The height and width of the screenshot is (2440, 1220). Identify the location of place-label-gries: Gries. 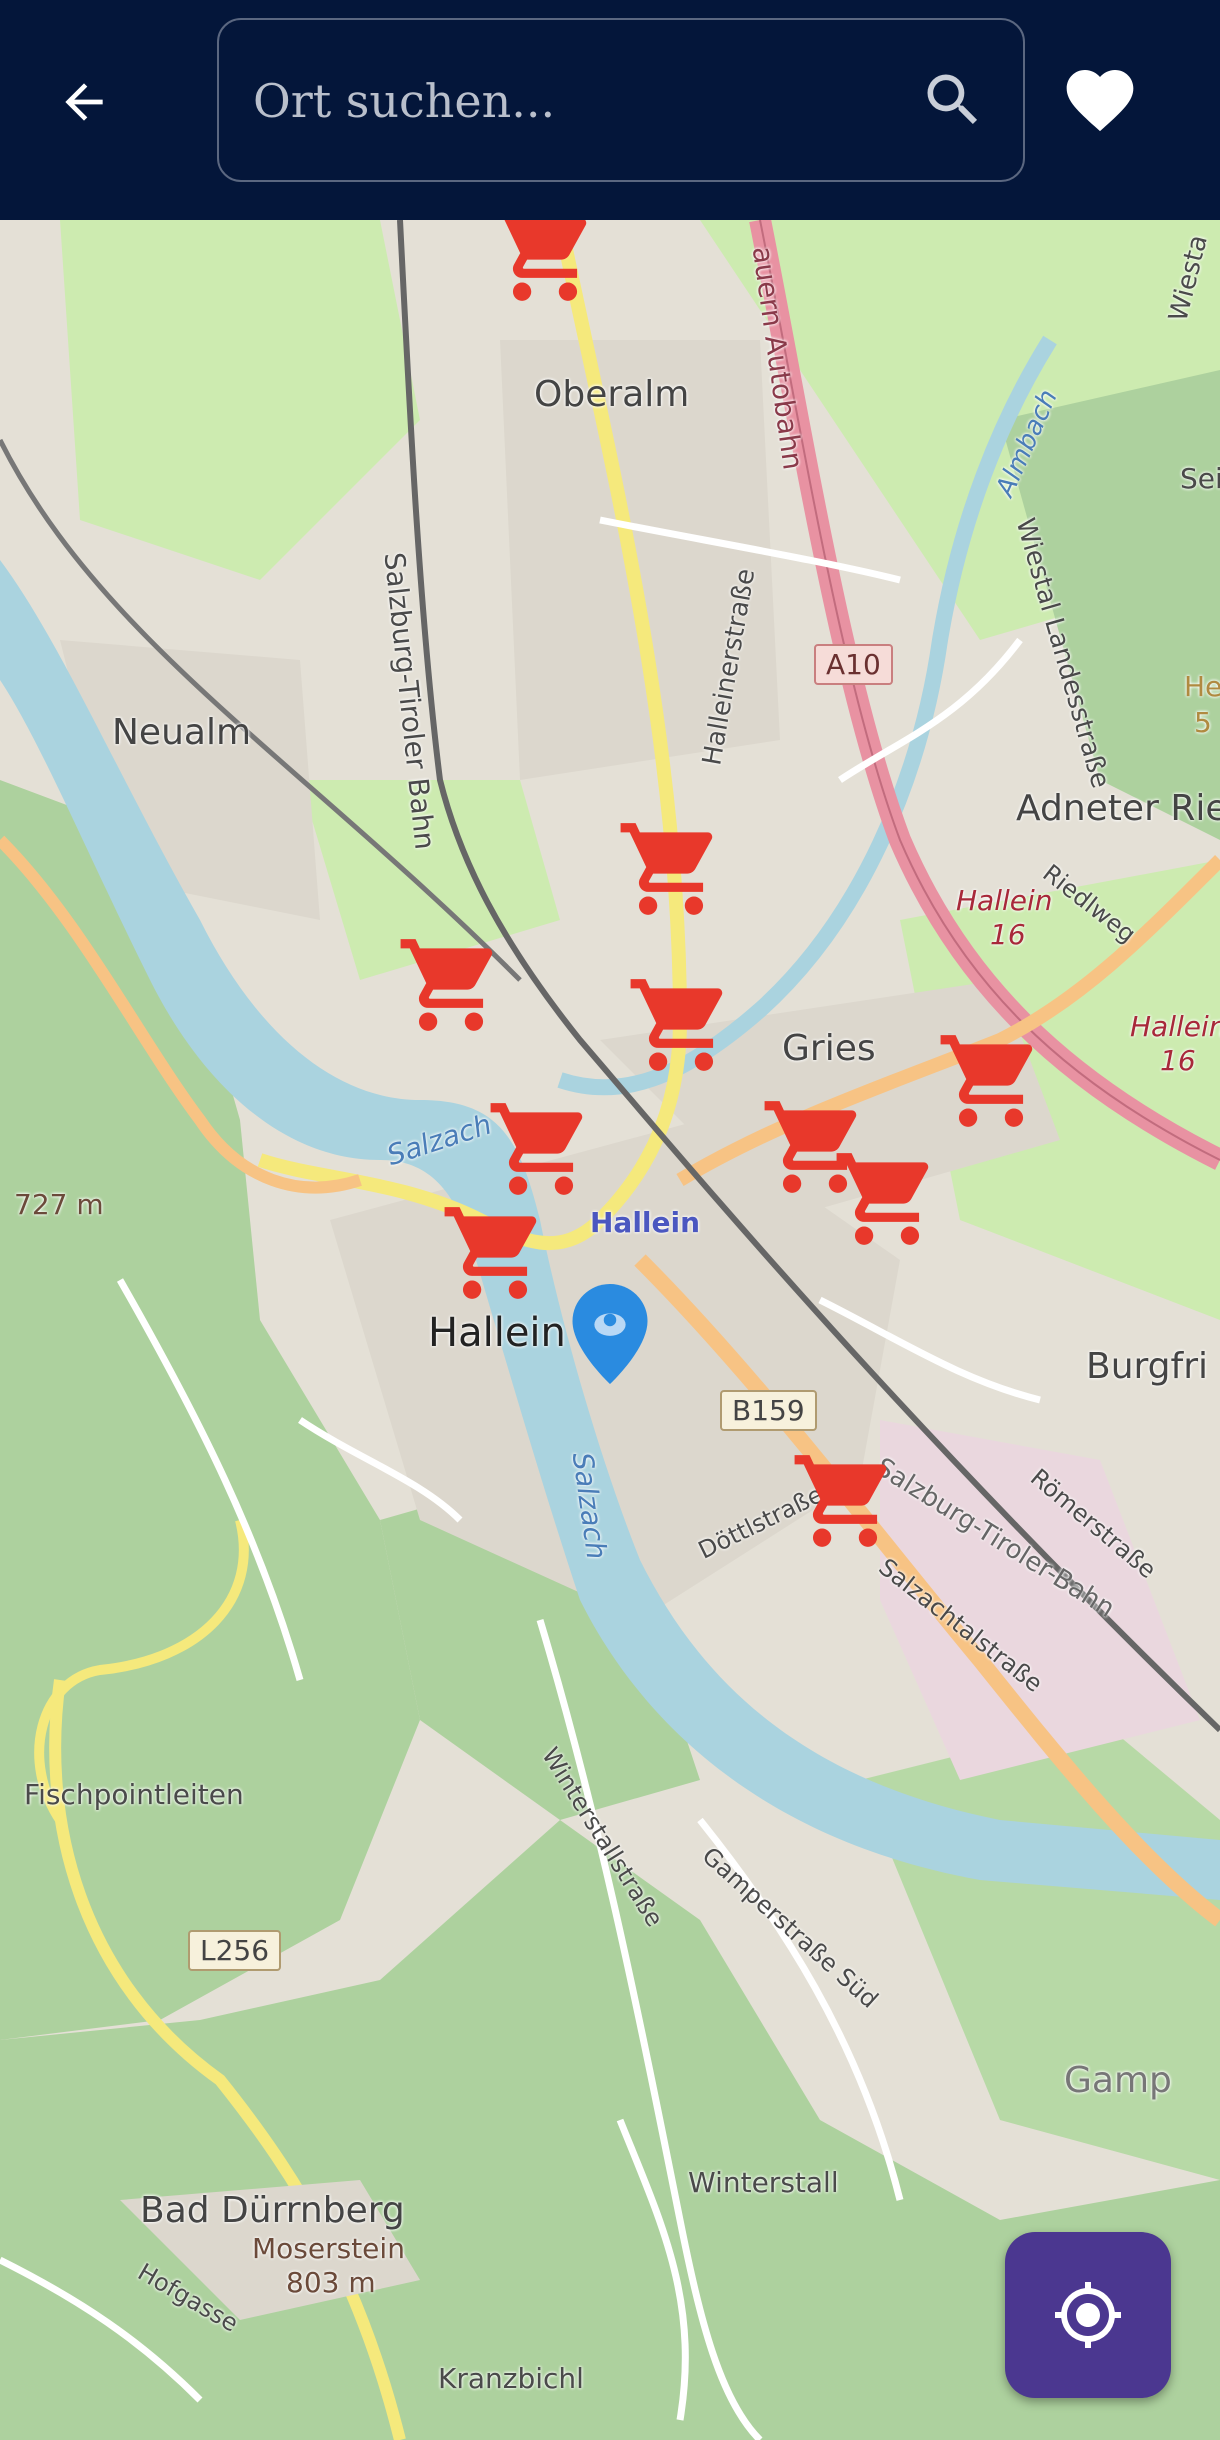
(829, 1048).